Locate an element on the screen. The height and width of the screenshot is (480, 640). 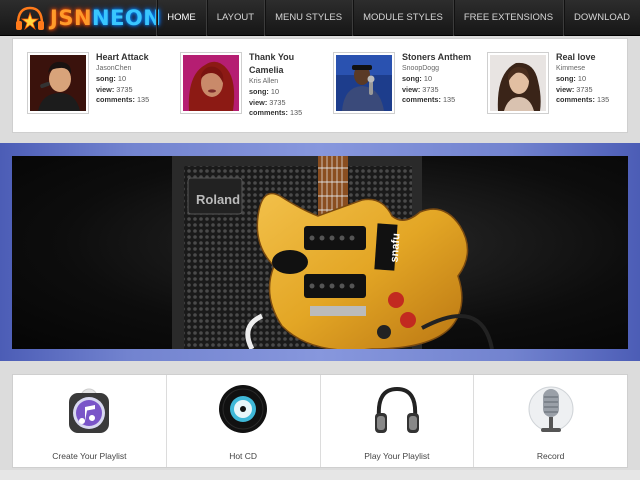
svg-text: snafu is located at coordinates (396, 248).